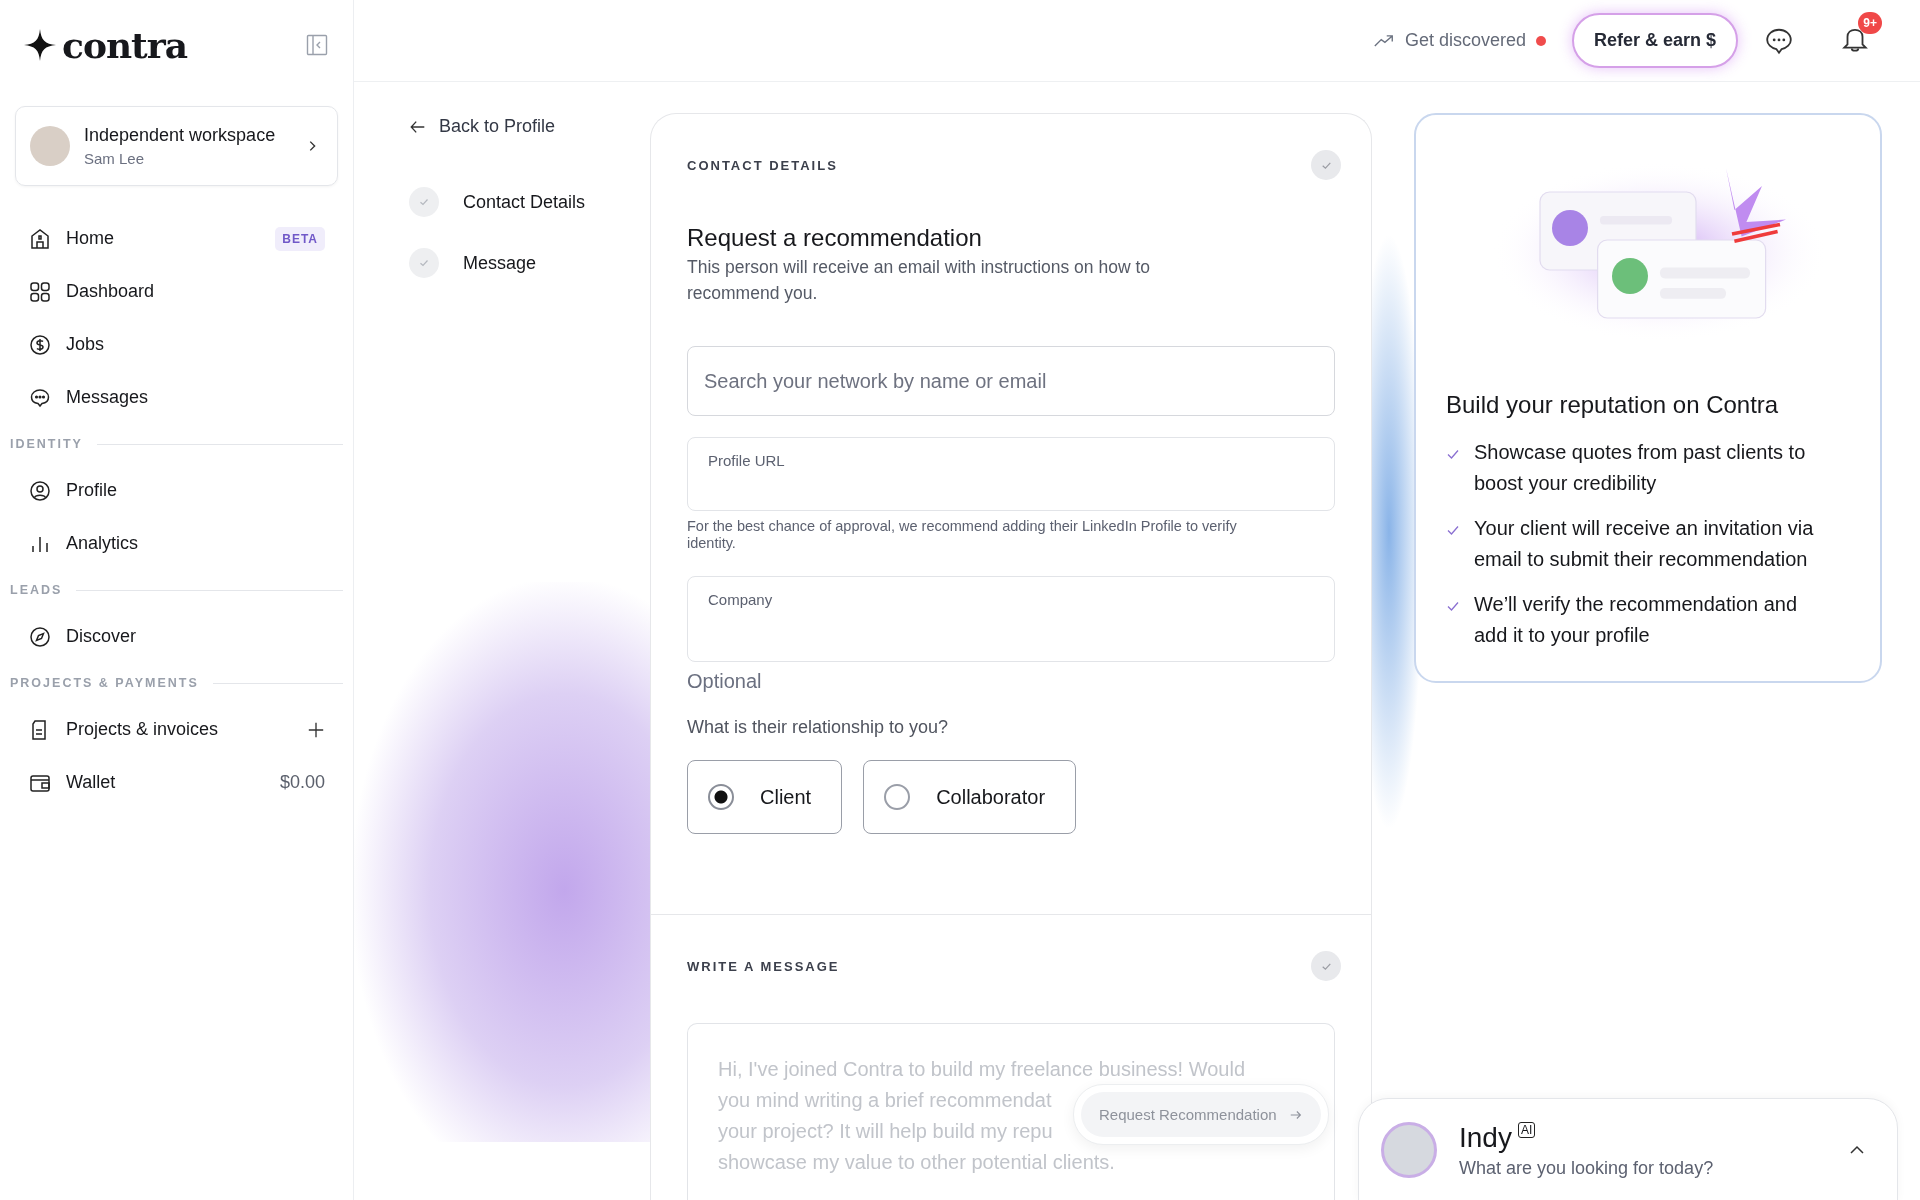  Describe the element at coordinates (195, 490) in the screenshot. I see `nav-link: Profile` at that location.